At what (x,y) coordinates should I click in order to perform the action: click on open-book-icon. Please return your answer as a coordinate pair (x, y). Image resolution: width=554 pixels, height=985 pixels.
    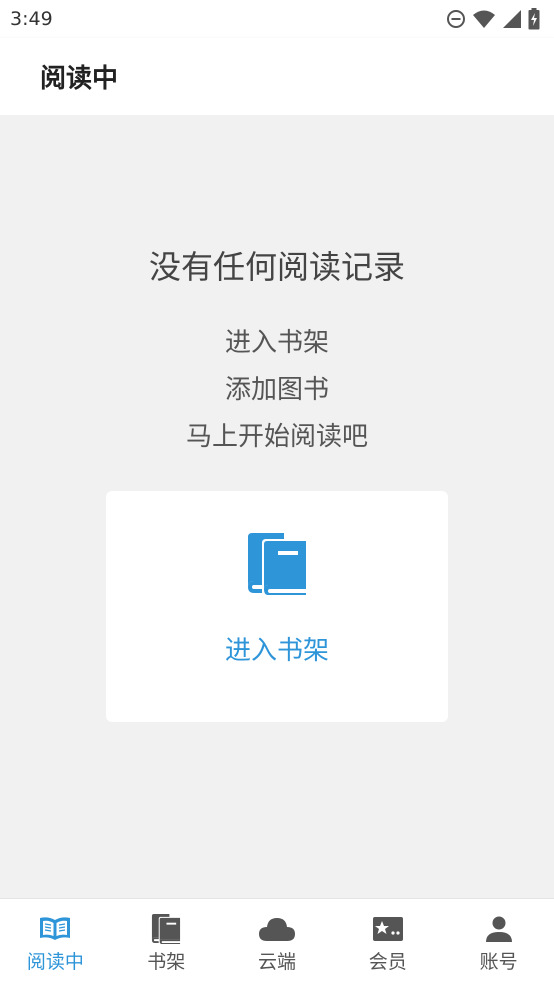
    Looking at the image, I should click on (55, 929).